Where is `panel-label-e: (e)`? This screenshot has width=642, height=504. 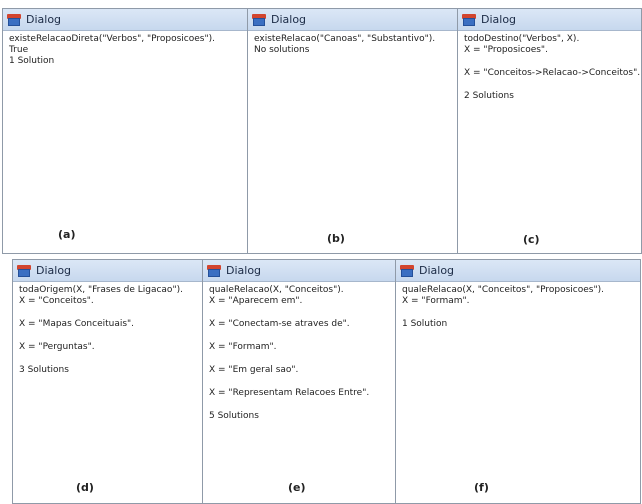 panel-label-e: (e) is located at coordinates (297, 487).